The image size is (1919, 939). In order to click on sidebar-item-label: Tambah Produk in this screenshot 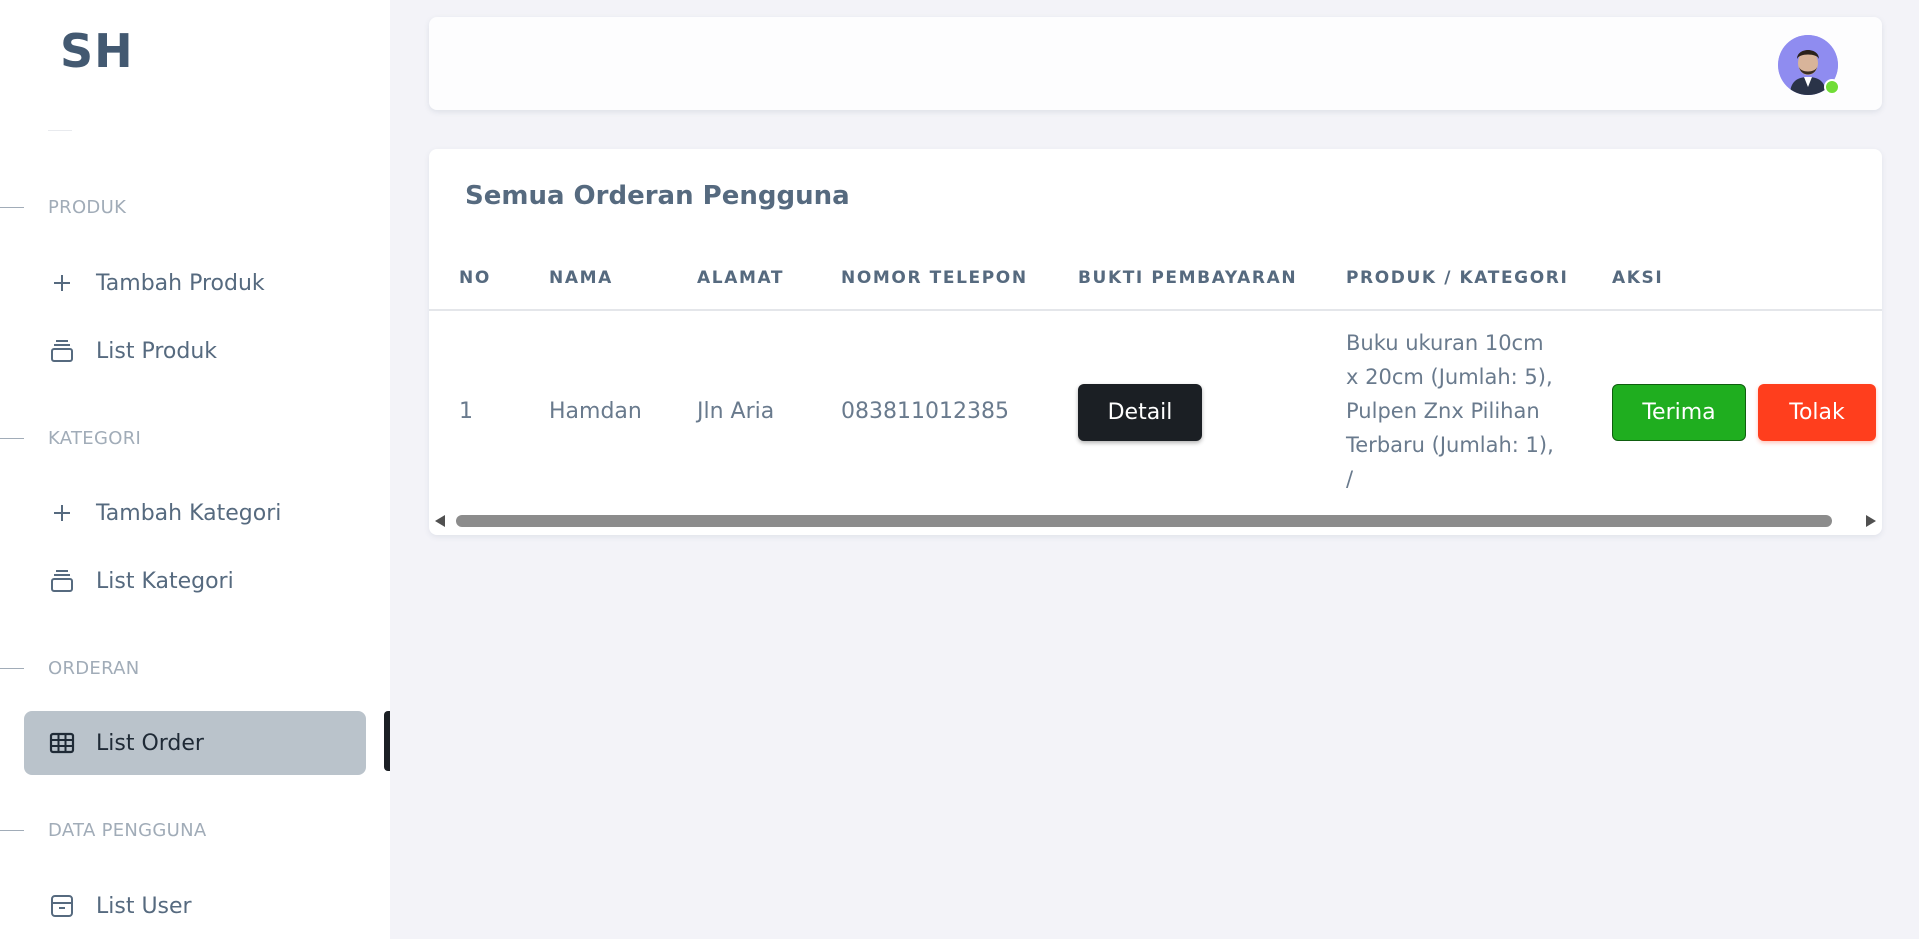, I will do `click(180, 283)`.